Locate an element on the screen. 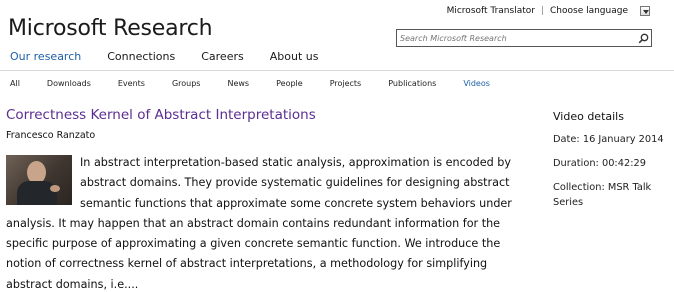 The image size is (674, 292). video-author: Francesco Ranzato is located at coordinates (50, 135).